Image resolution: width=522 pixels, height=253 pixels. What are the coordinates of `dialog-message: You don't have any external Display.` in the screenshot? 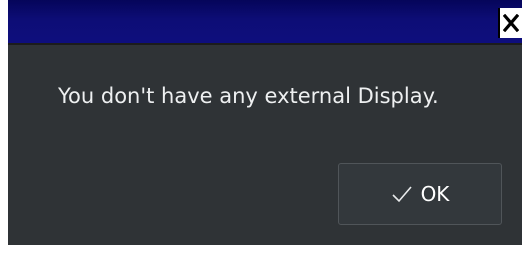 It's located at (248, 96).